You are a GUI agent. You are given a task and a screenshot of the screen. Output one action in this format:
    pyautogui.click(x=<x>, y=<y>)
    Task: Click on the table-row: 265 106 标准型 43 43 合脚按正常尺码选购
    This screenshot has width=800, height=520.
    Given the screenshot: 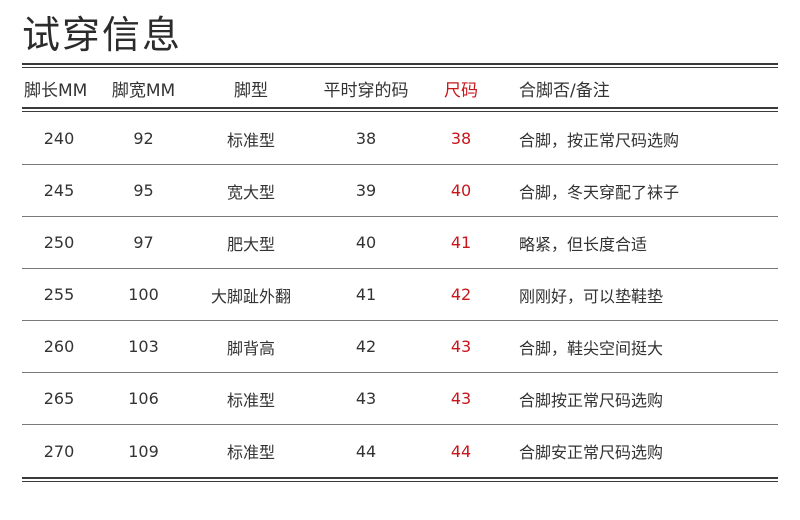 What is the action you would take?
    pyautogui.click(x=400, y=399)
    